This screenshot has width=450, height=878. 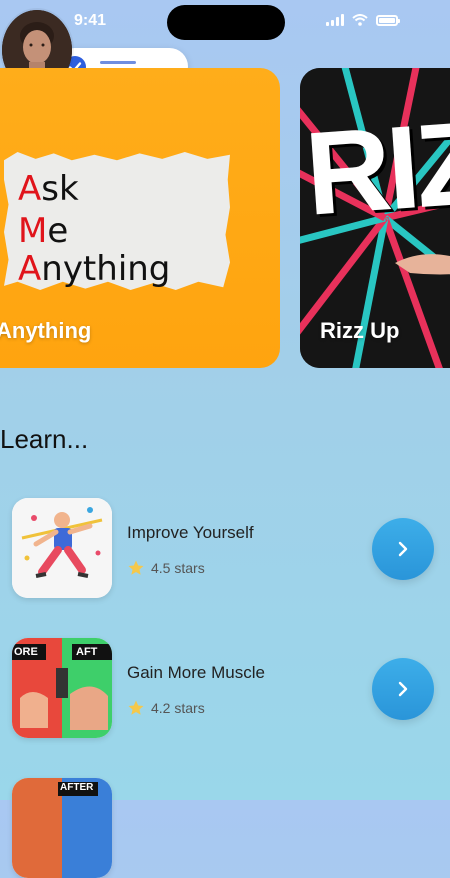 I want to click on course-thumbnail: ORE AFT, so click(x=62, y=688).